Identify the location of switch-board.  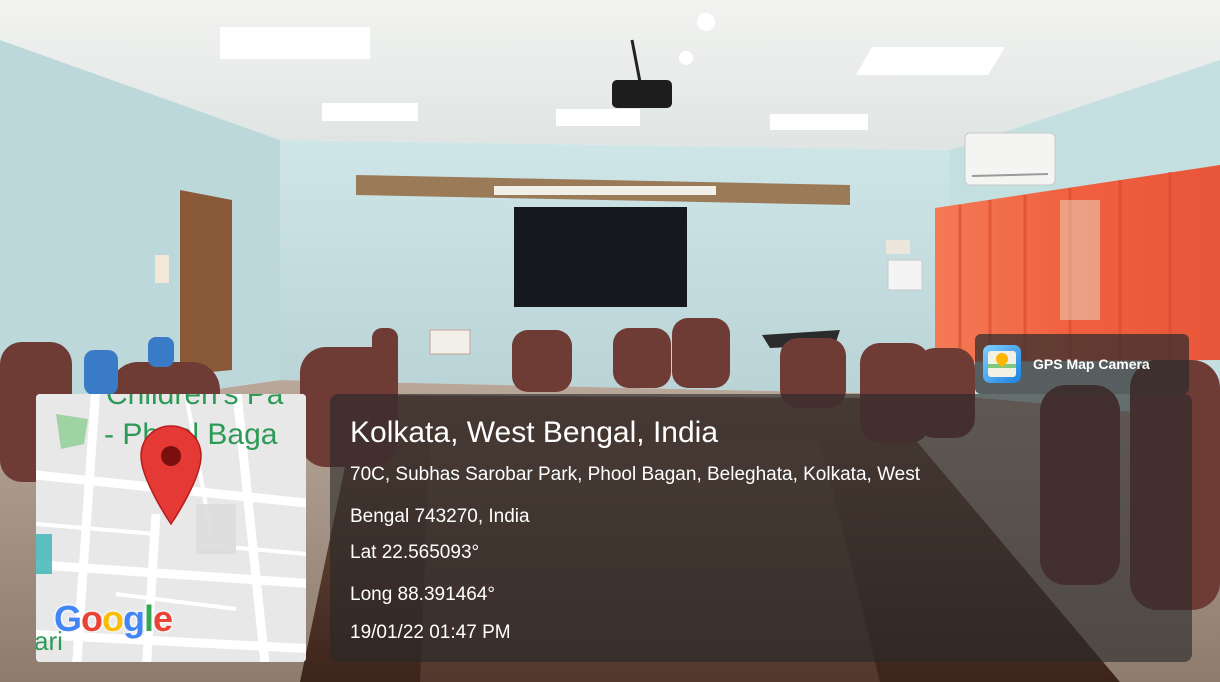
(450, 342).